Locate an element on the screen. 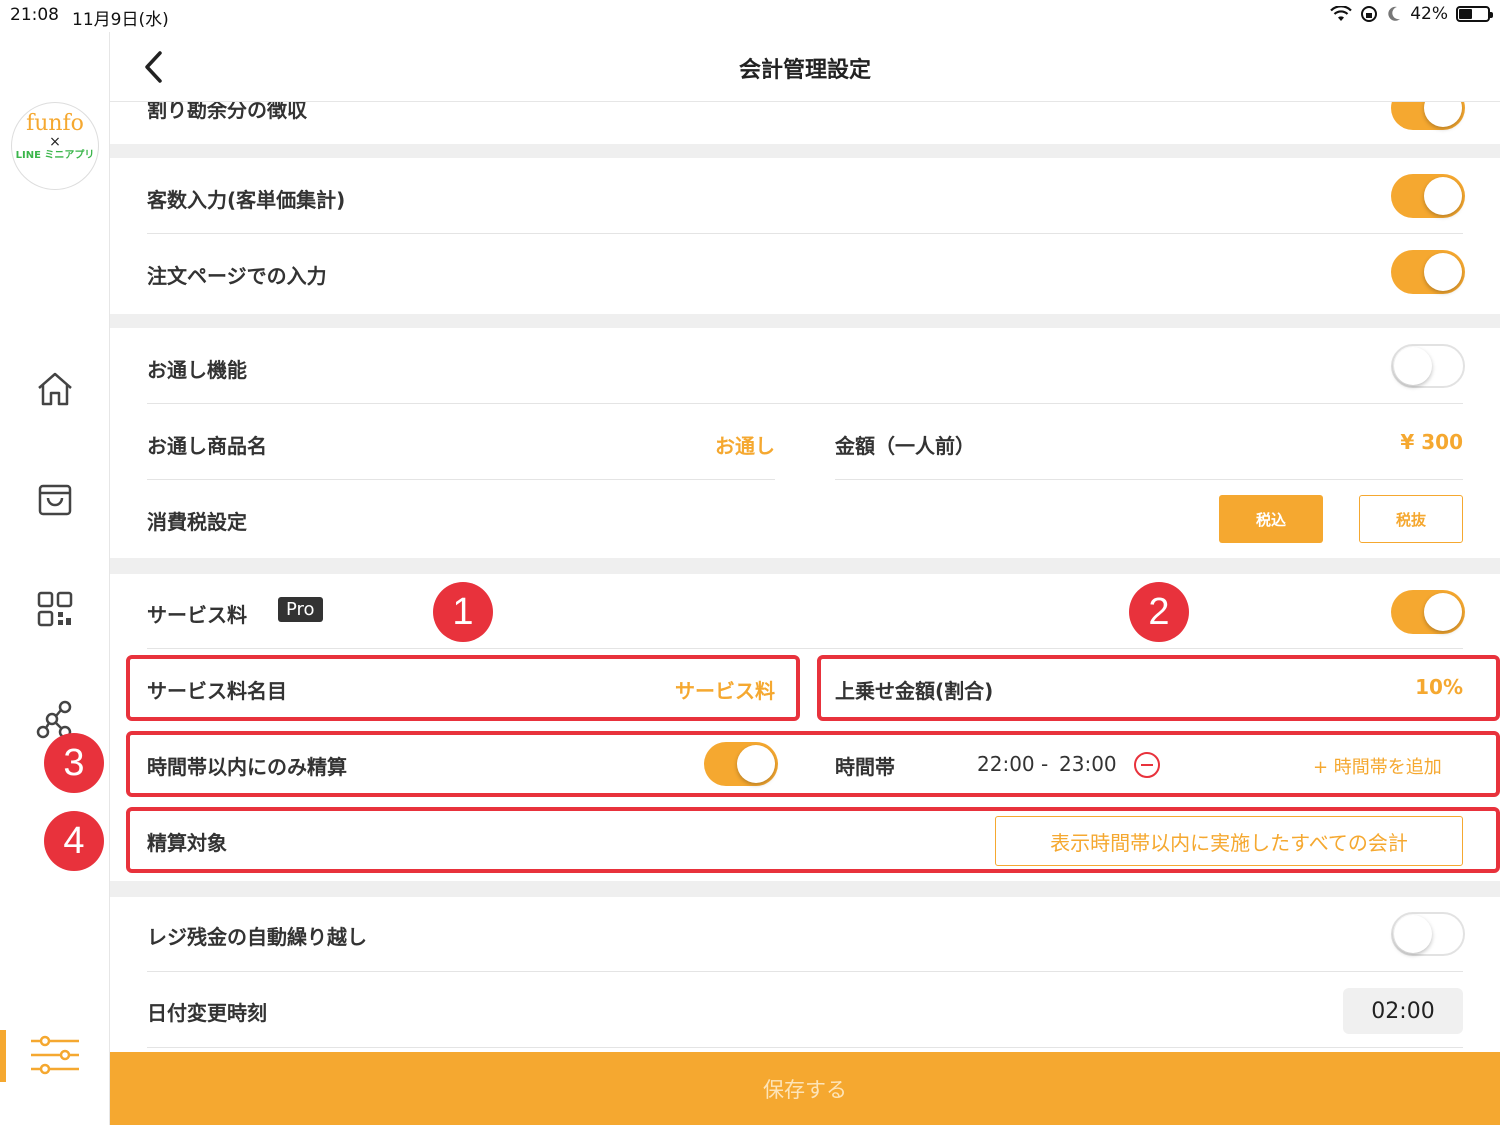  annotation-box-surcharge is located at coordinates (1158, 688).